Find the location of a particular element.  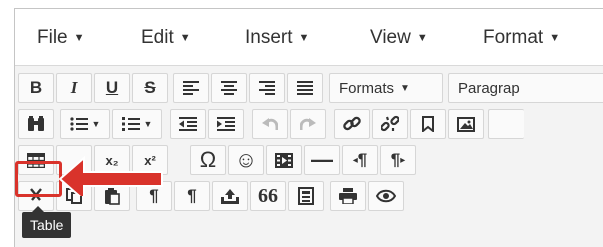

toolbar-button-partial is located at coordinates (506, 124).